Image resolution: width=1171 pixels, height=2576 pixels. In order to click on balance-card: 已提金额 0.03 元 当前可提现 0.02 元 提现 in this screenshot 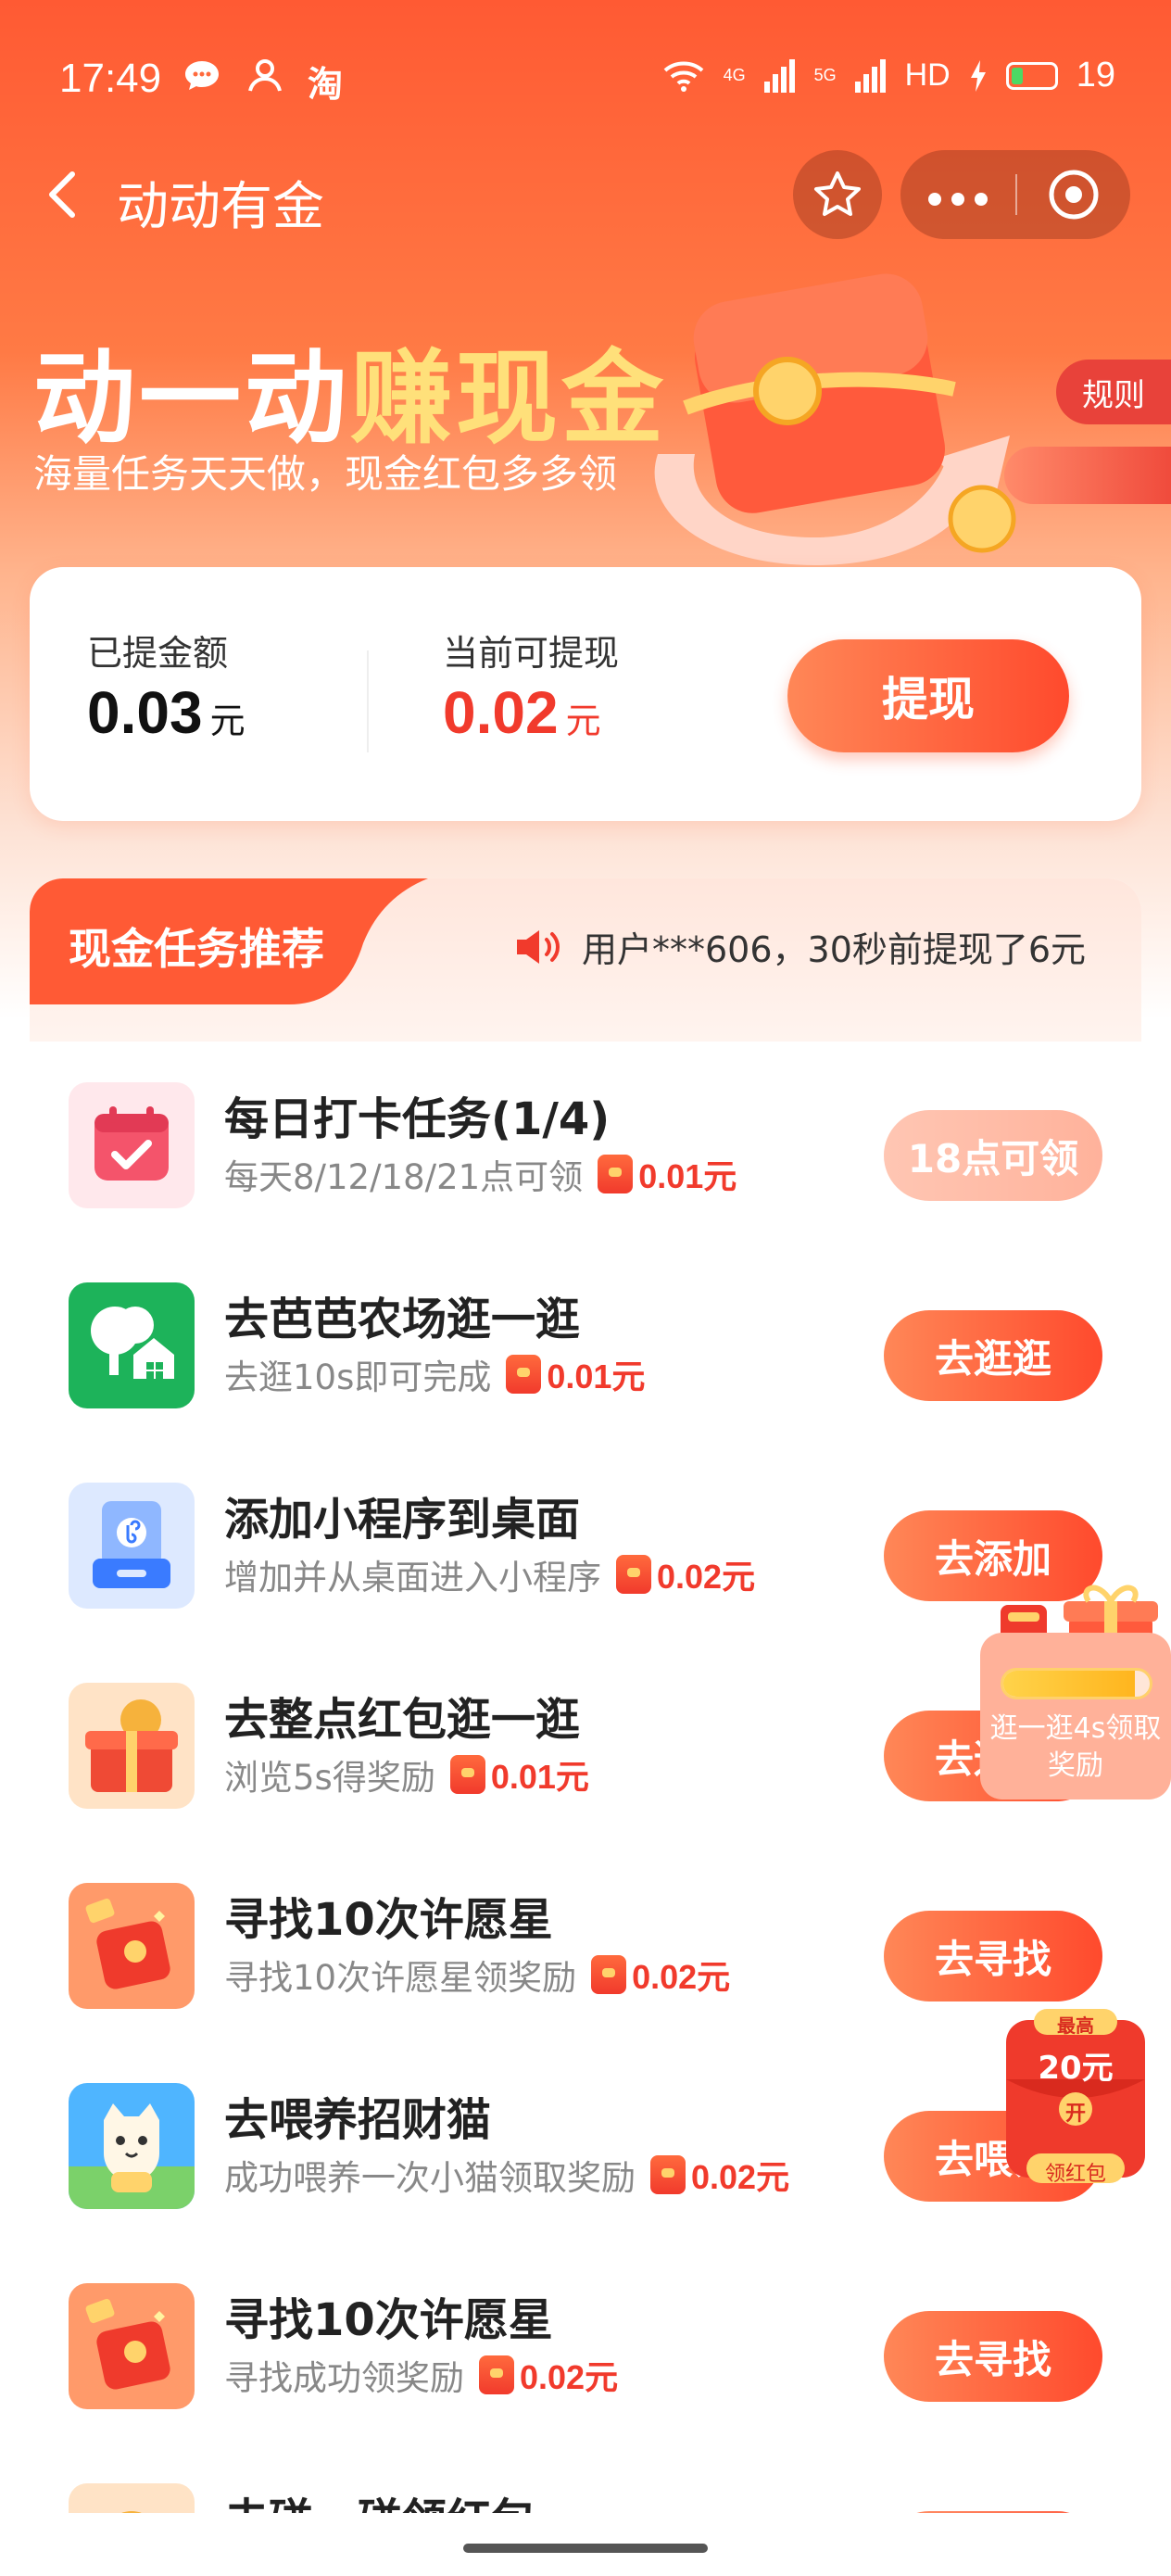, I will do `click(585, 694)`.